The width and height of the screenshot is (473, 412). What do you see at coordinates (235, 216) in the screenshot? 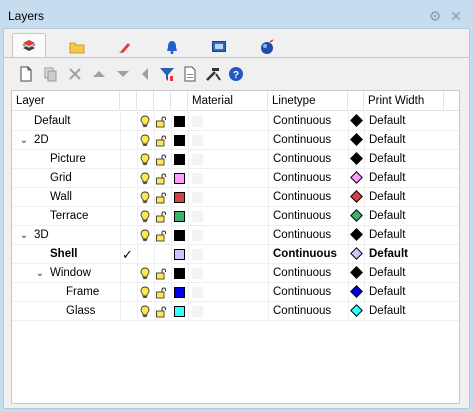
I see `table-row: Terrace Continuous Default` at bounding box center [235, 216].